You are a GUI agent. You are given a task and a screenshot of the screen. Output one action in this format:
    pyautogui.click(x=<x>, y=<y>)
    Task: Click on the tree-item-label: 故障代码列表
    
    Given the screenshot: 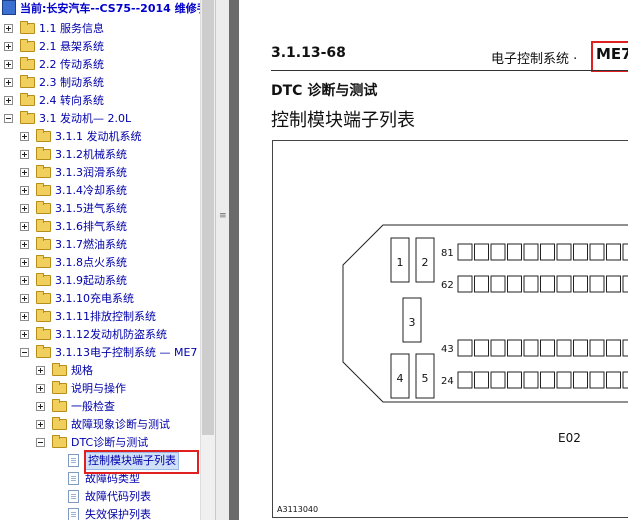 What is the action you would take?
    pyautogui.click(x=118, y=497)
    